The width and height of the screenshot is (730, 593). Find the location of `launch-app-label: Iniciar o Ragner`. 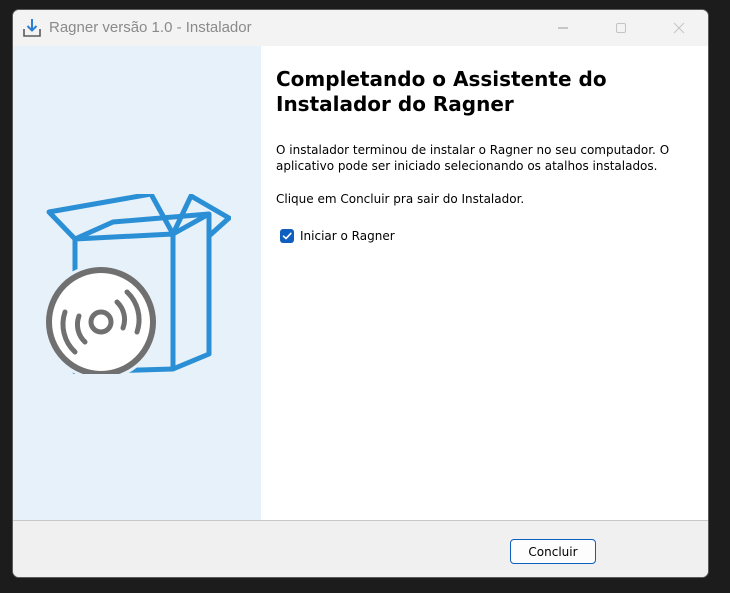

launch-app-label: Iniciar o Ragner is located at coordinates (347, 236).